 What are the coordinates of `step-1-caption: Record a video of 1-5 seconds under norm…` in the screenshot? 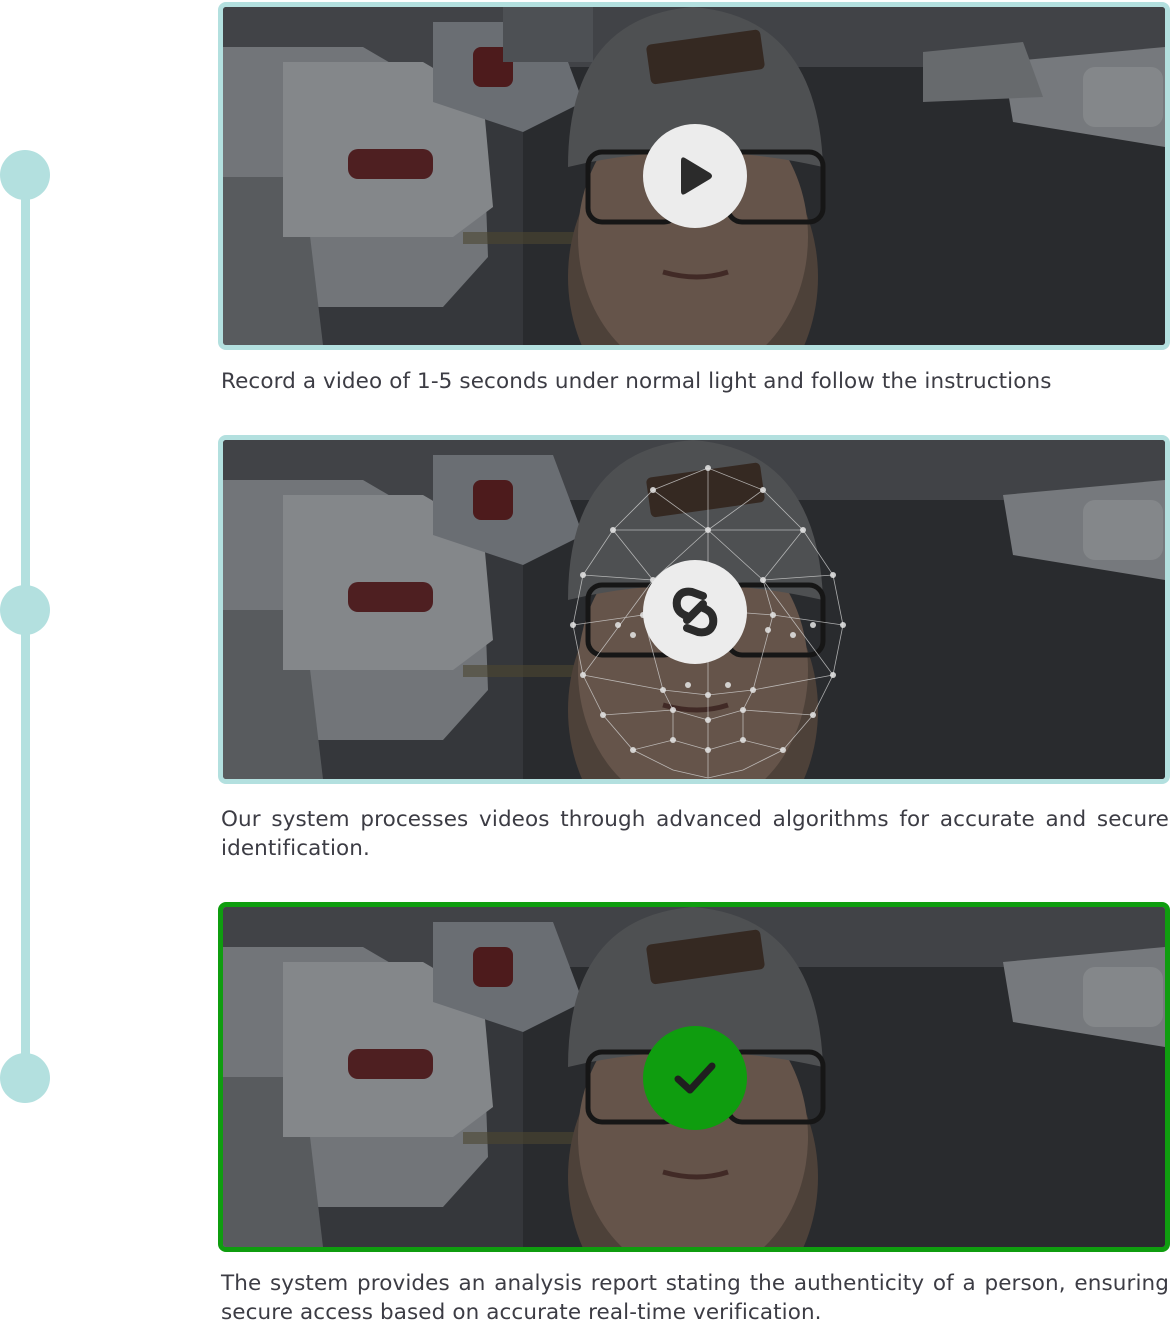 It's located at (636, 381).